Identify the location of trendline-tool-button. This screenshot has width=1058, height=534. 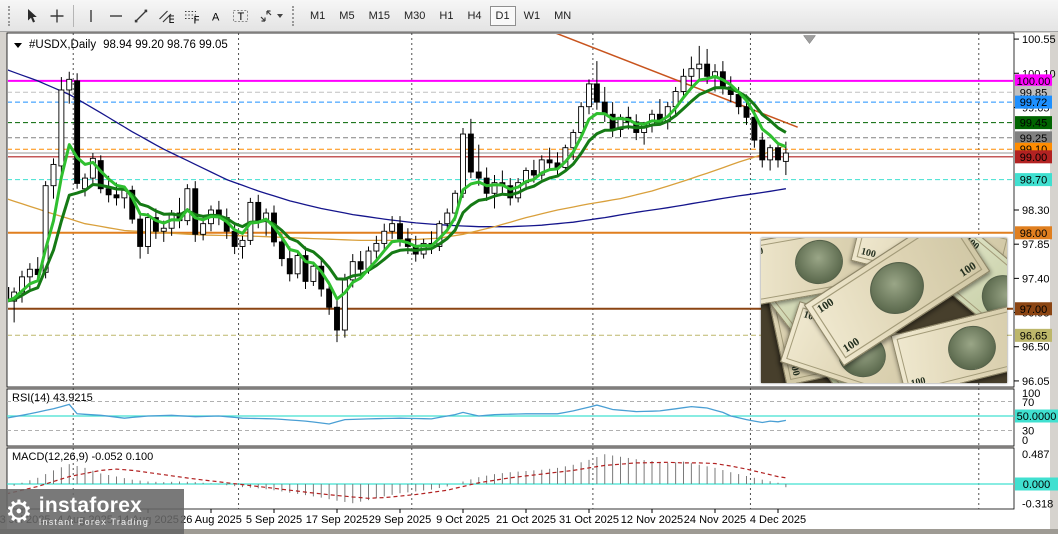
(140, 16).